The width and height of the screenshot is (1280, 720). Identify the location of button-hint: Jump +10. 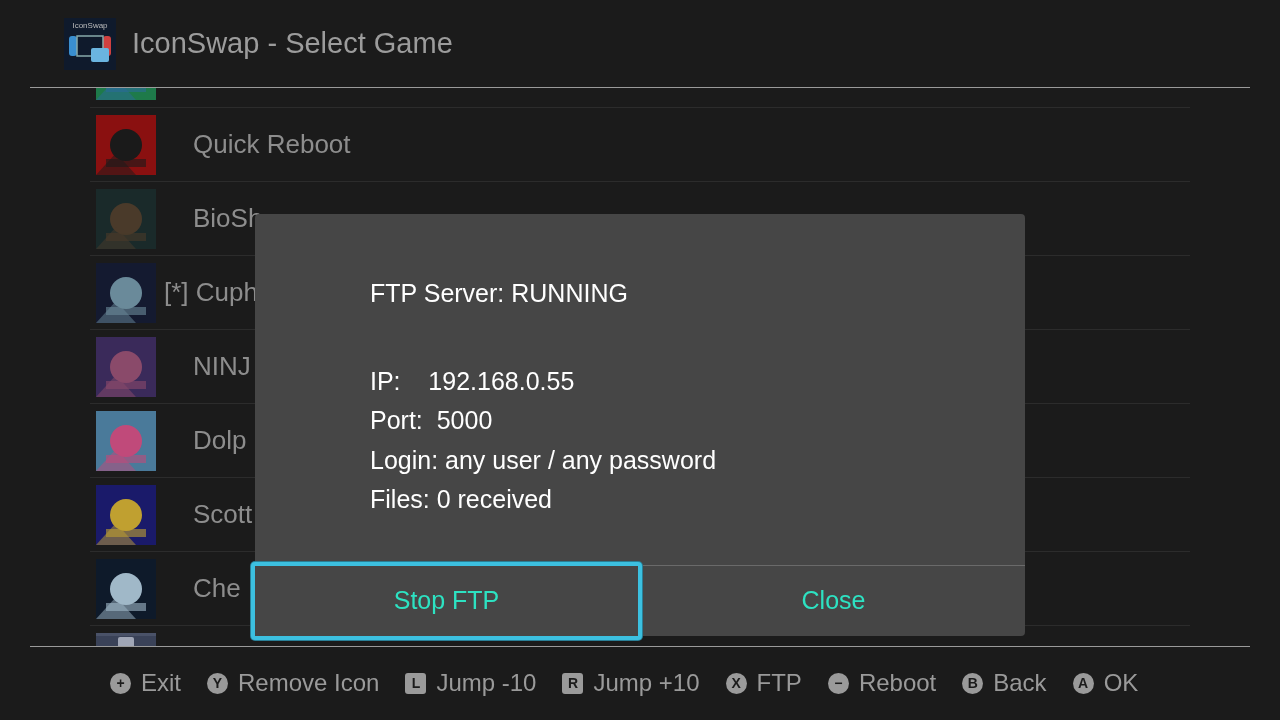
(646, 683).